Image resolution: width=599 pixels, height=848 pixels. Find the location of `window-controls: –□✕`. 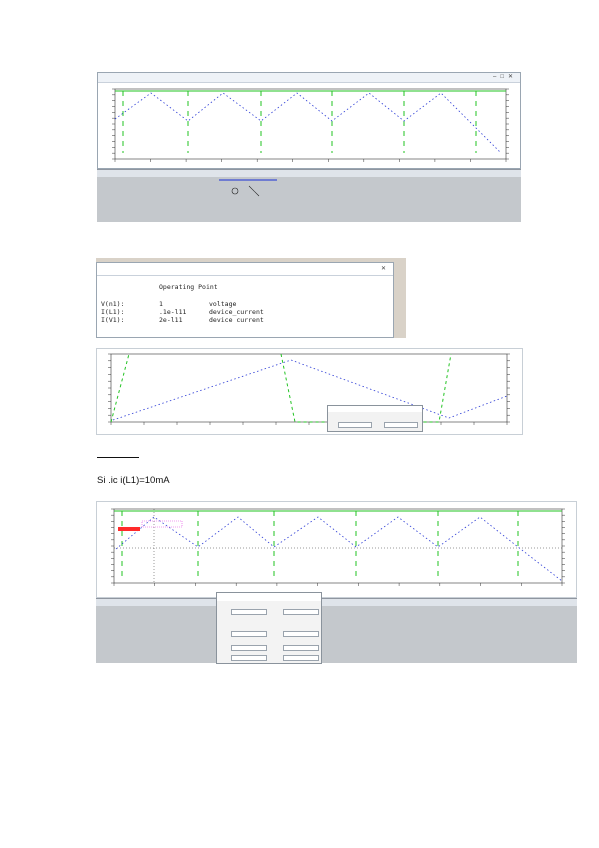

window-controls: –□✕ is located at coordinates (505, 77).